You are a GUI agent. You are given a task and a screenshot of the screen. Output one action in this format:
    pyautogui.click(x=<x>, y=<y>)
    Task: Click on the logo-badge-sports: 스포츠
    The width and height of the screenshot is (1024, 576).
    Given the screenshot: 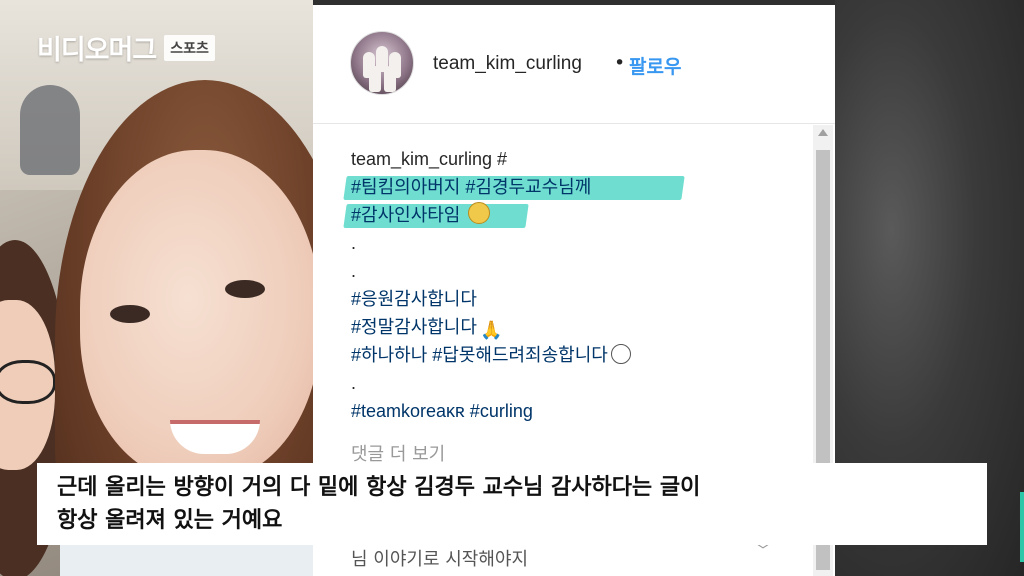 What is the action you would take?
    pyautogui.click(x=189, y=47)
    